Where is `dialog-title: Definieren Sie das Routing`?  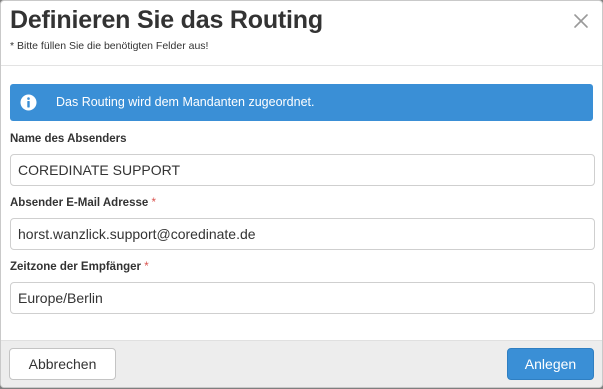
dialog-title: Definieren Sie das Routing is located at coordinates (166, 20).